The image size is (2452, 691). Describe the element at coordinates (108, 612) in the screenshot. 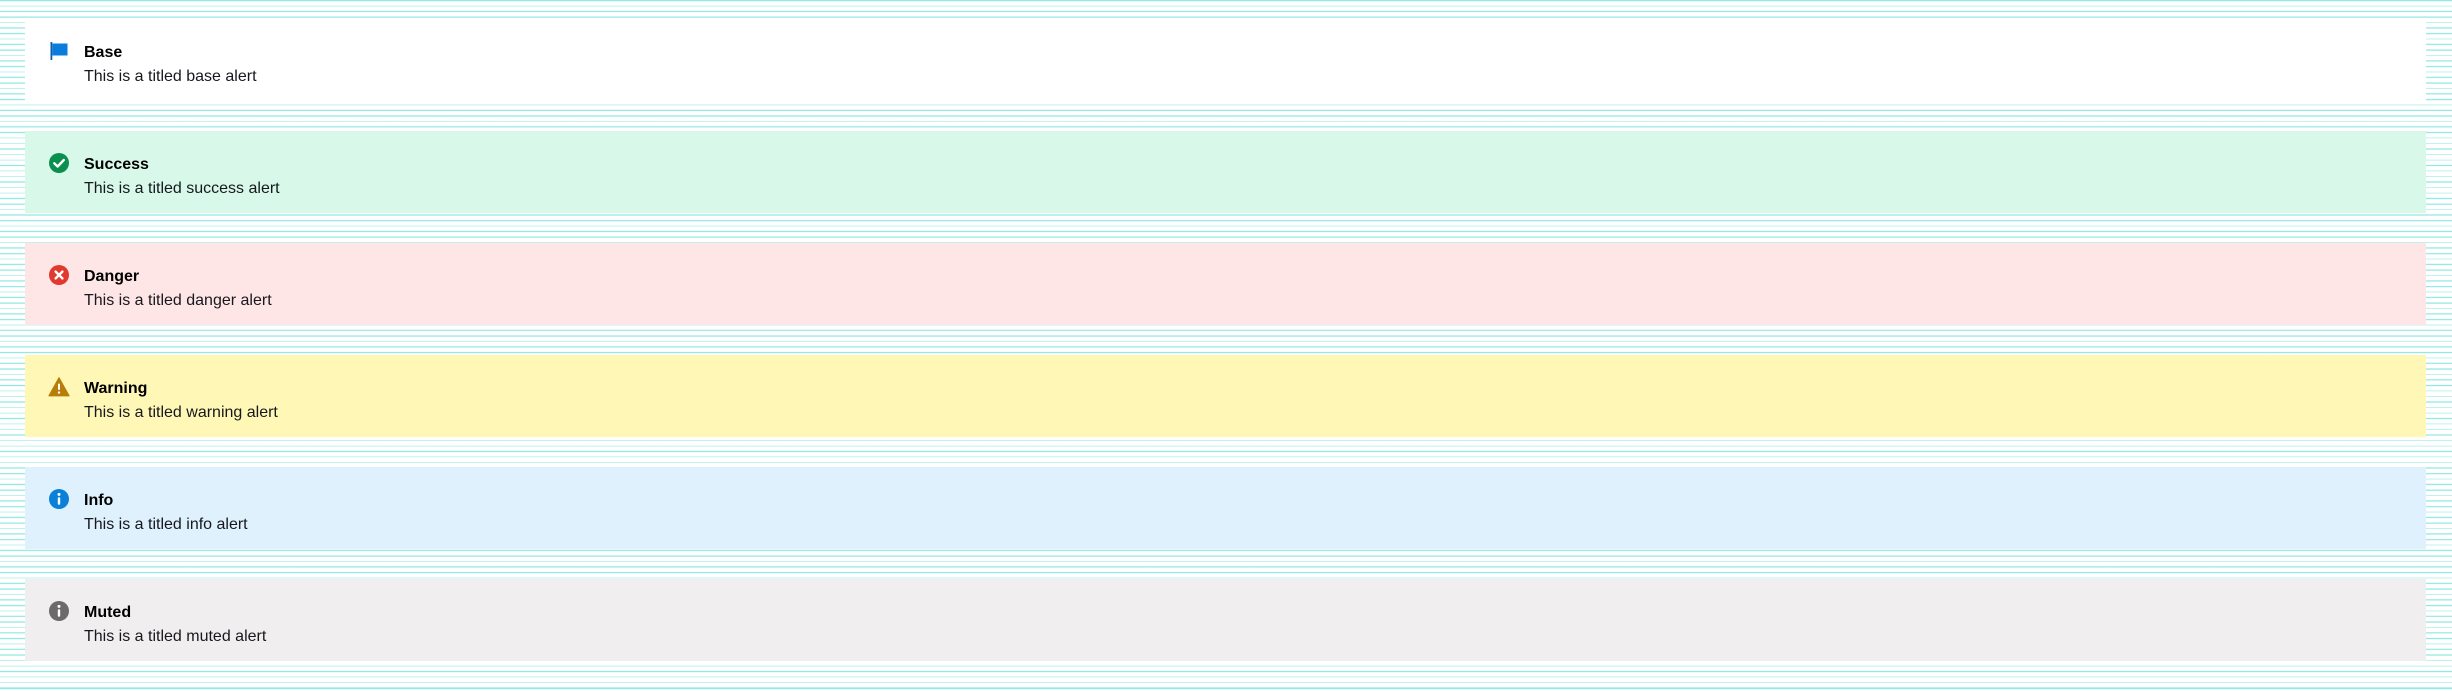

I see `alert-title: Muted` at that location.